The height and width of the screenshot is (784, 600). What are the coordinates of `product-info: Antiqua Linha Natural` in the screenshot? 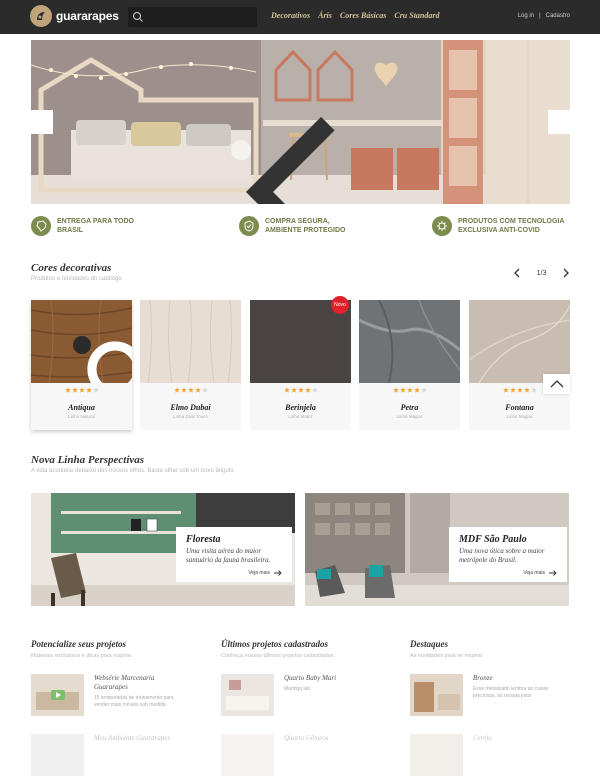 It's located at (81, 406).